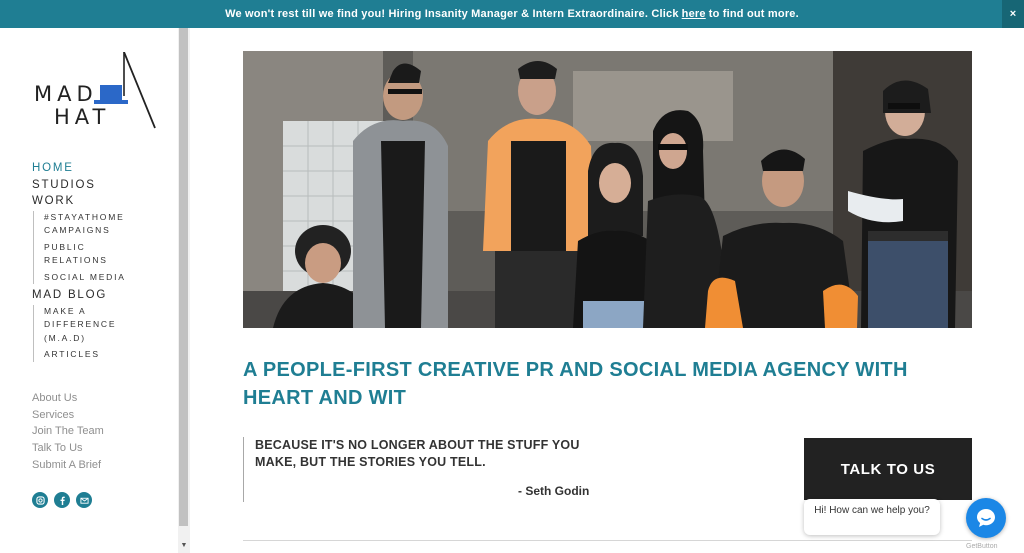 This screenshot has height=553, width=1024. Describe the element at coordinates (872, 510) in the screenshot. I see `chat-prompt-text: Hi! How can we help you?` at that location.